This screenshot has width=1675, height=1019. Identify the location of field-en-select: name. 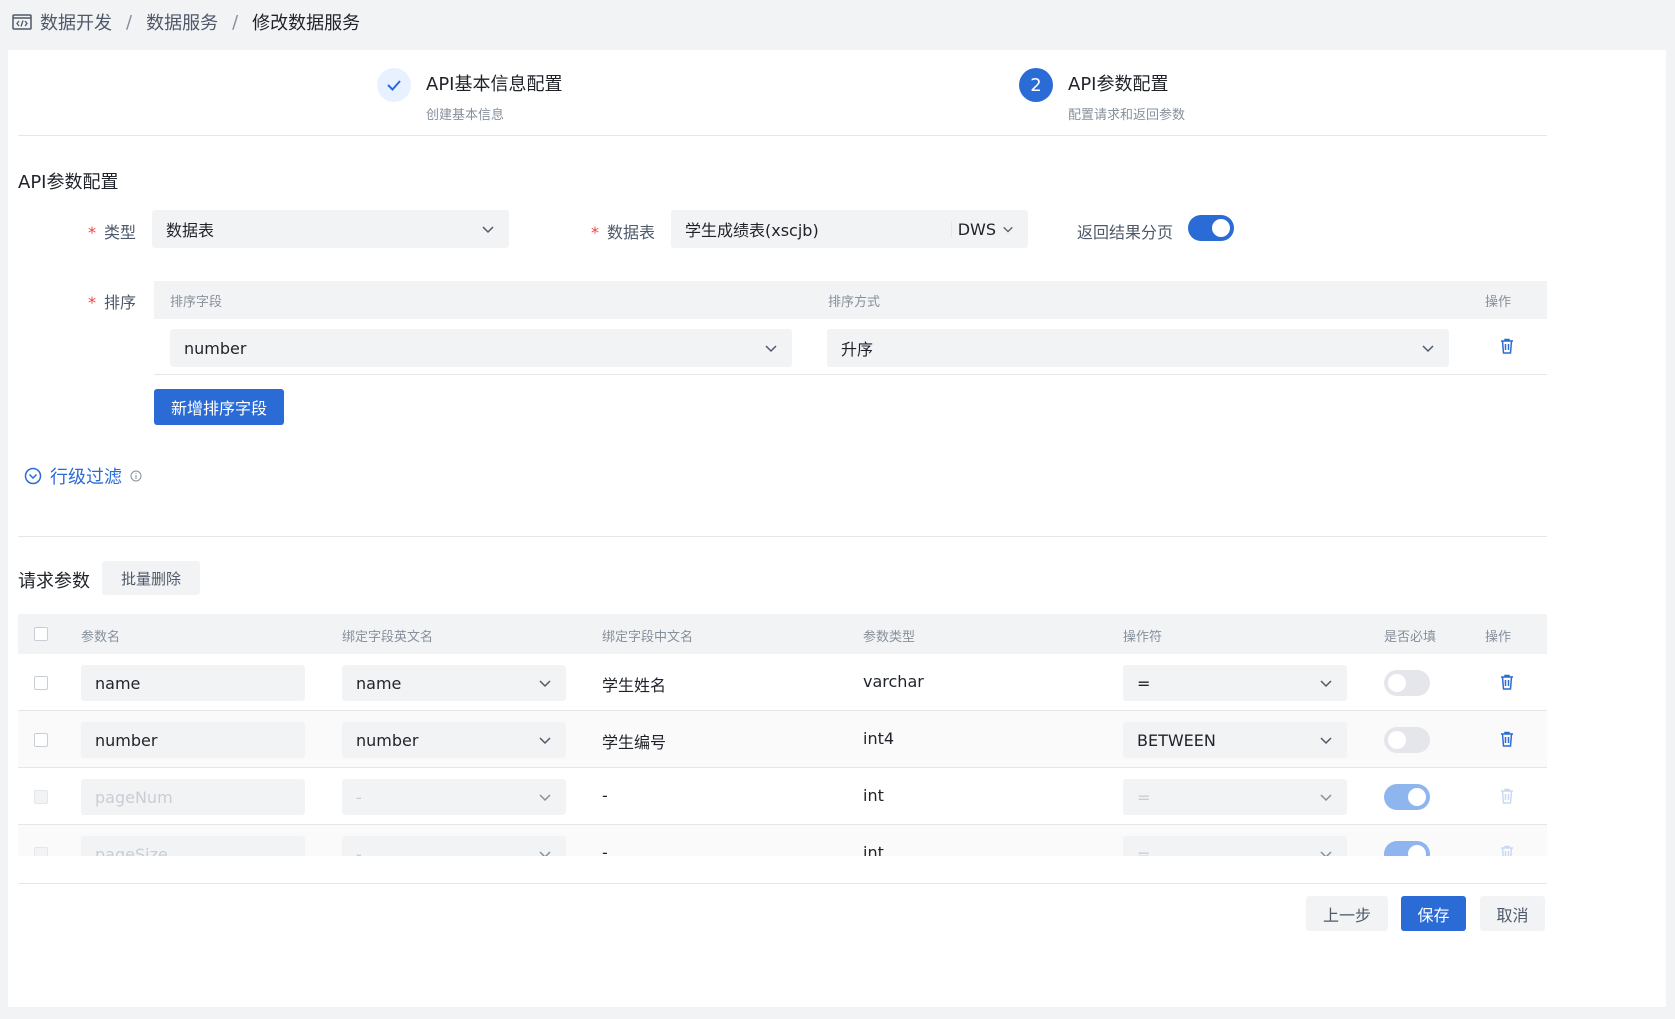
(454, 683).